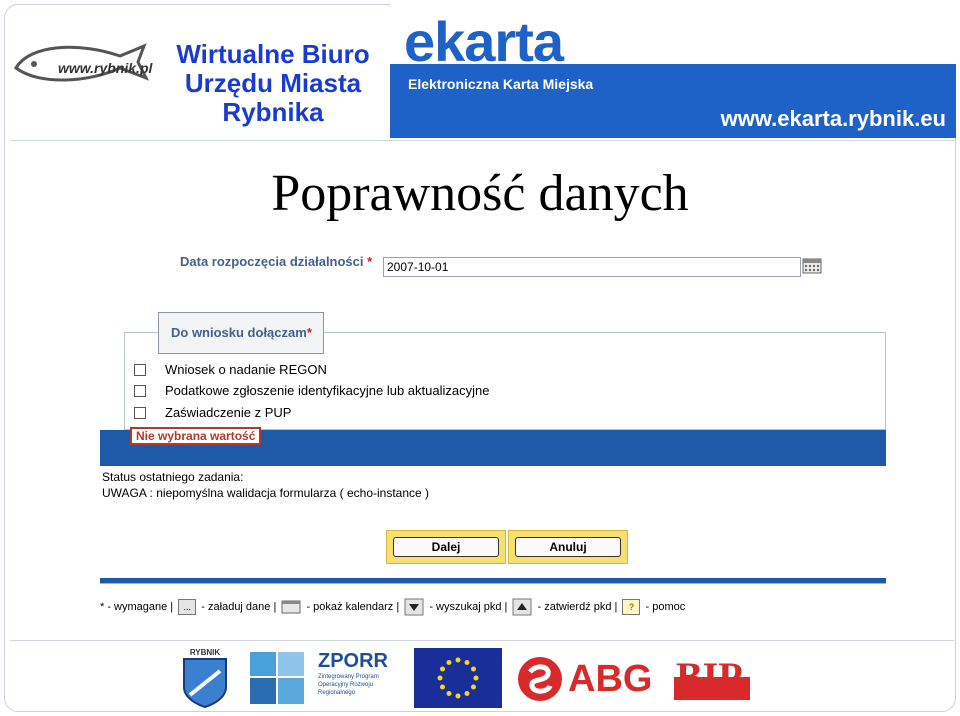  I want to click on attachment-label: Zaświadczenie z PUP, so click(228, 412).